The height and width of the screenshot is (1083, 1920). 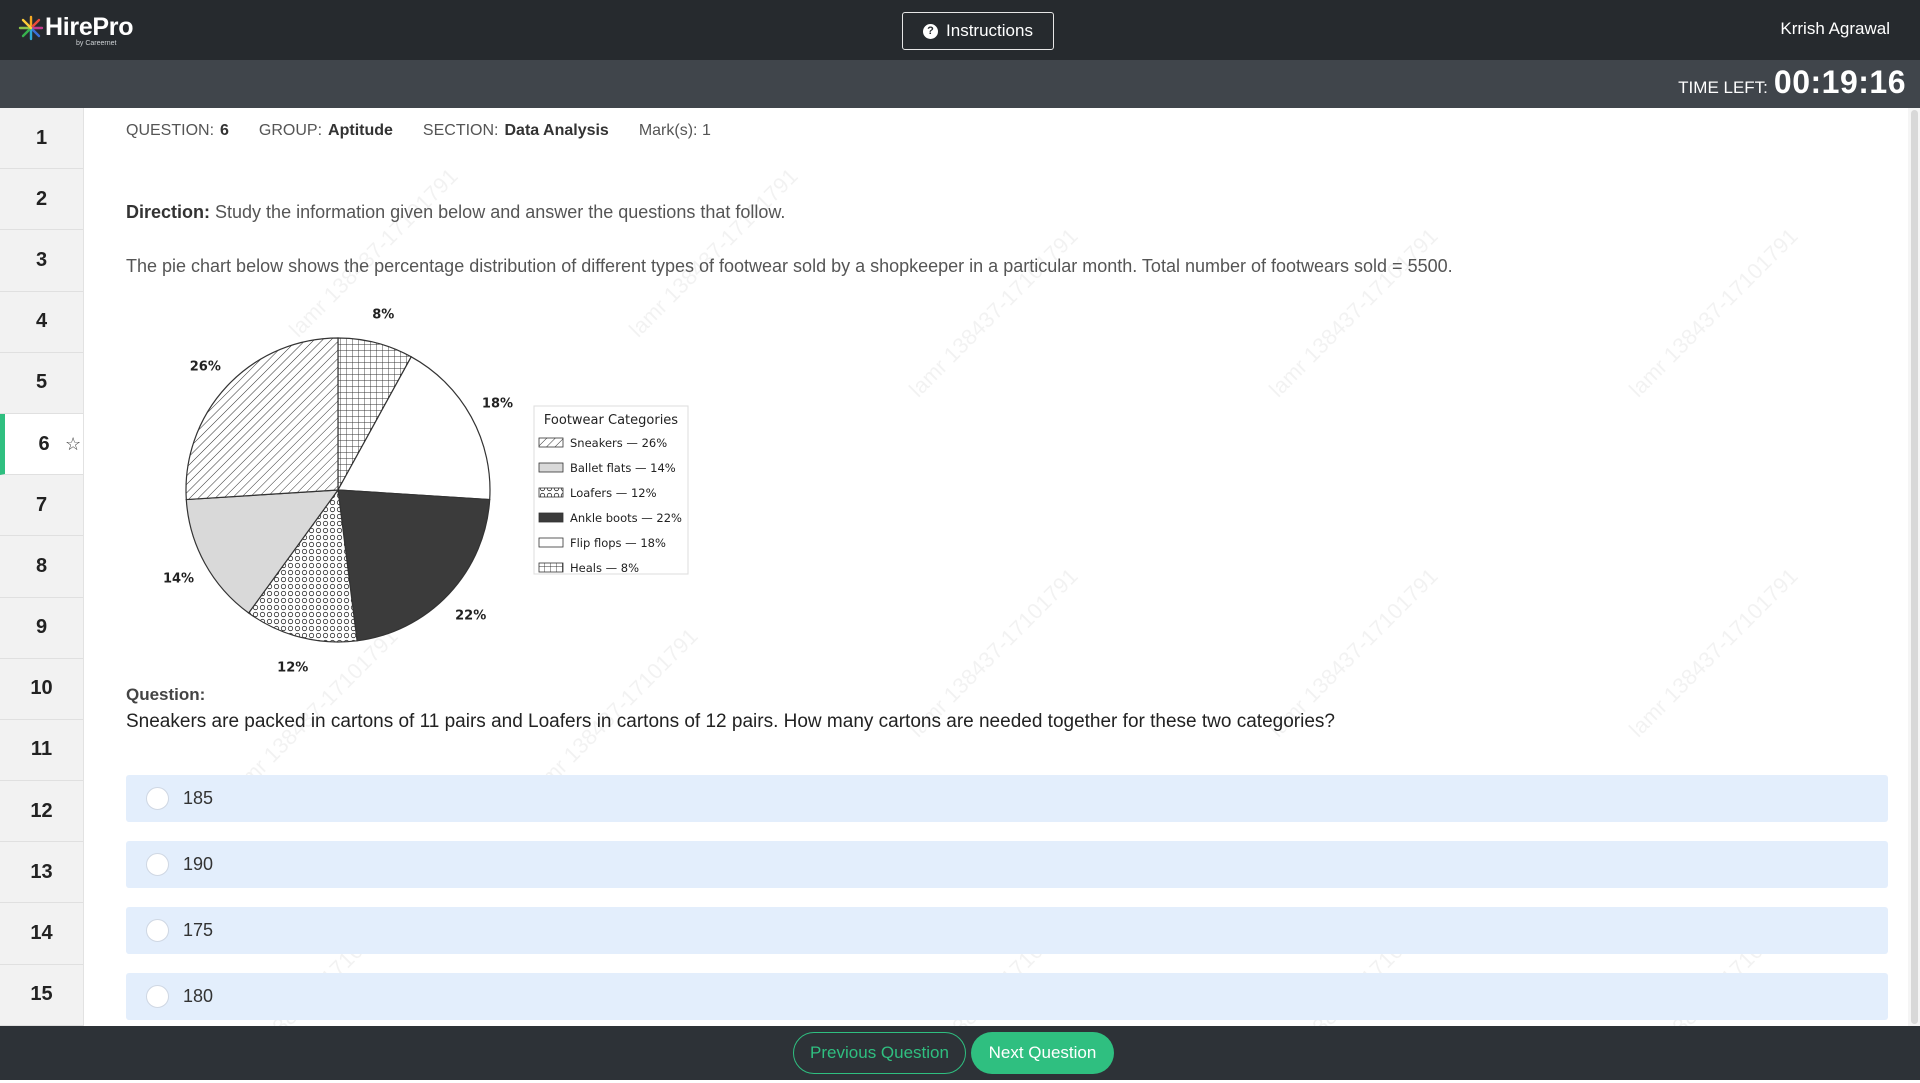 I want to click on user-name: Krrish Agrawal, so click(x=1835, y=28).